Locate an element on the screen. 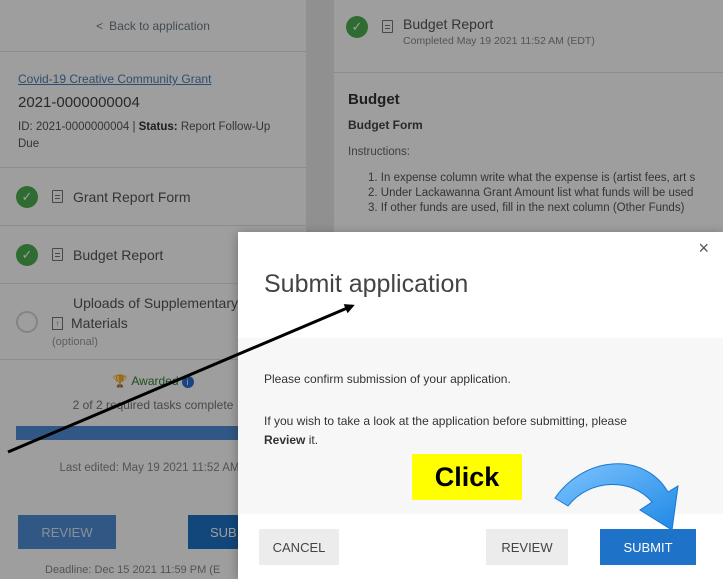 The width and height of the screenshot is (723, 579). click-annotation-label: Click is located at coordinates (467, 477).